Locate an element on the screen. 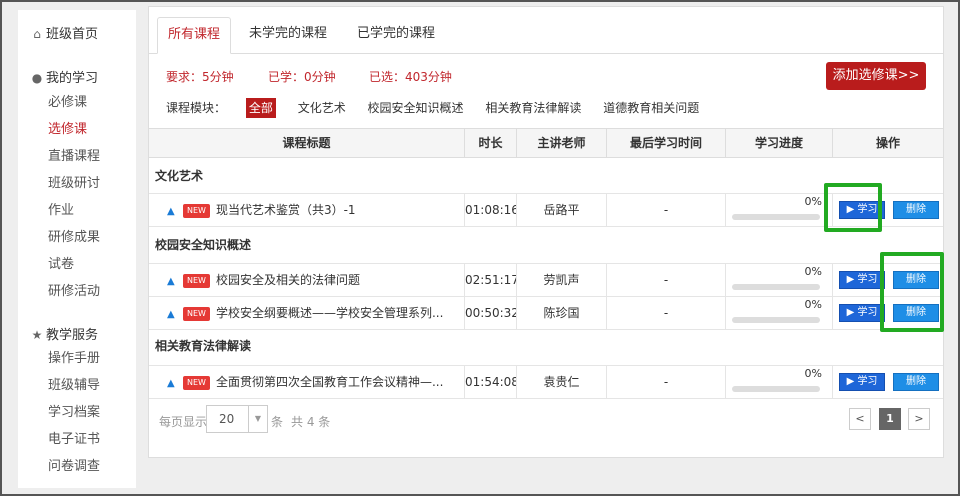 The height and width of the screenshot is (496, 960). star-icon: ★ is located at coordinates (37, 335).